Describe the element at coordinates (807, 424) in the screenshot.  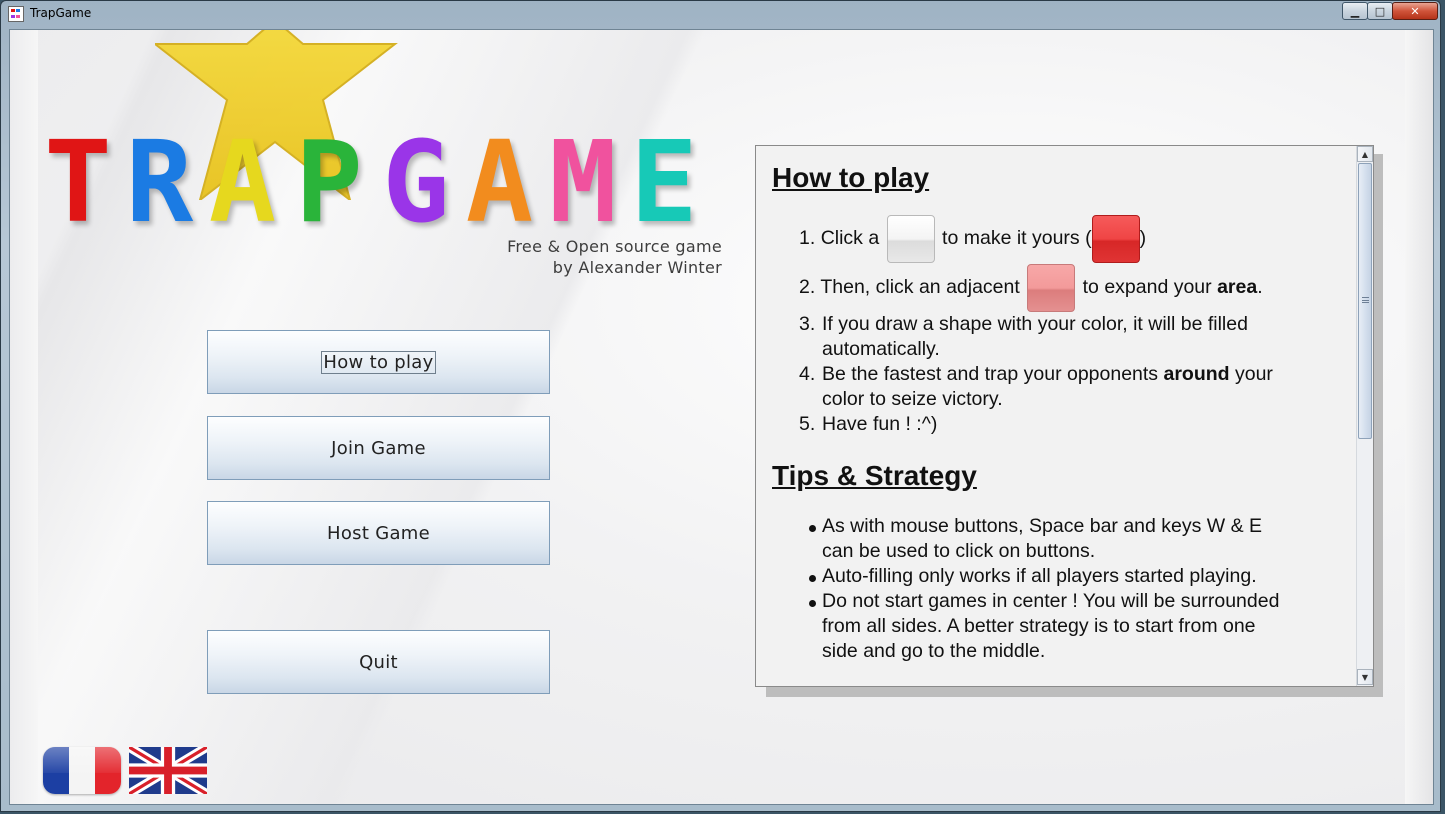
I see `help-step-5-num: 5.` at that location.